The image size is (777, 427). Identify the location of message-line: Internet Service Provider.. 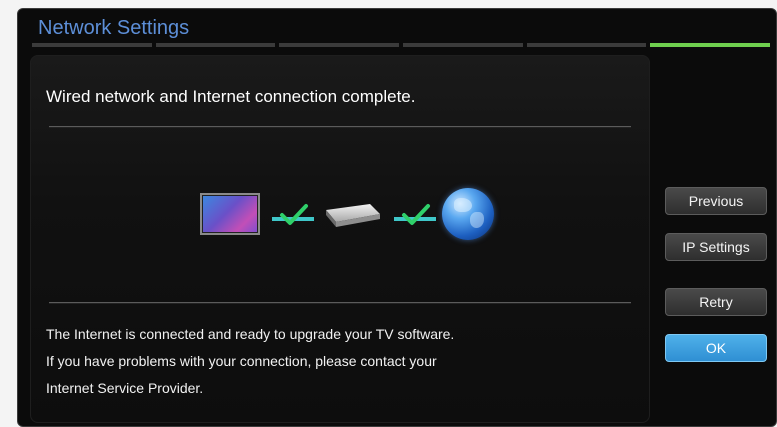
(125, 388).